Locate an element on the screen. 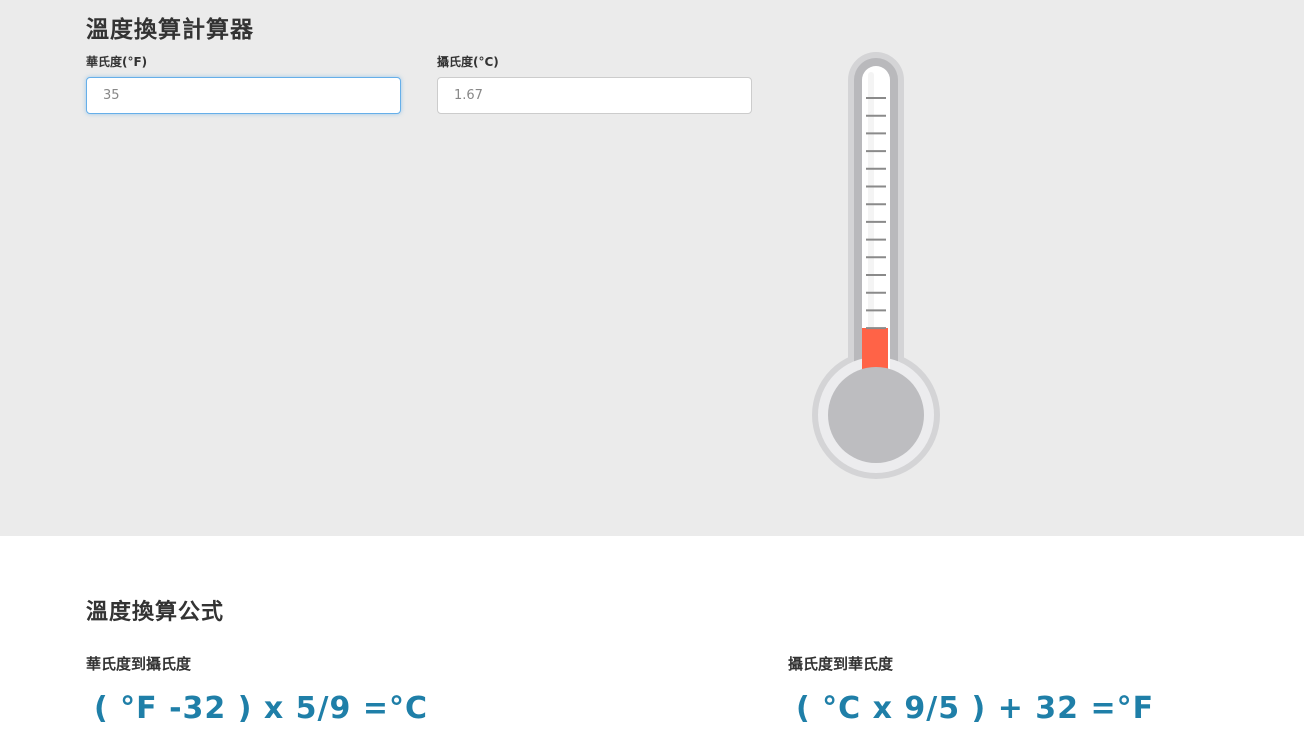 The width and height of the screenshot is (1304, 756). celsius-label: 攝氏度(°C) is located at coordinates (468, 62).